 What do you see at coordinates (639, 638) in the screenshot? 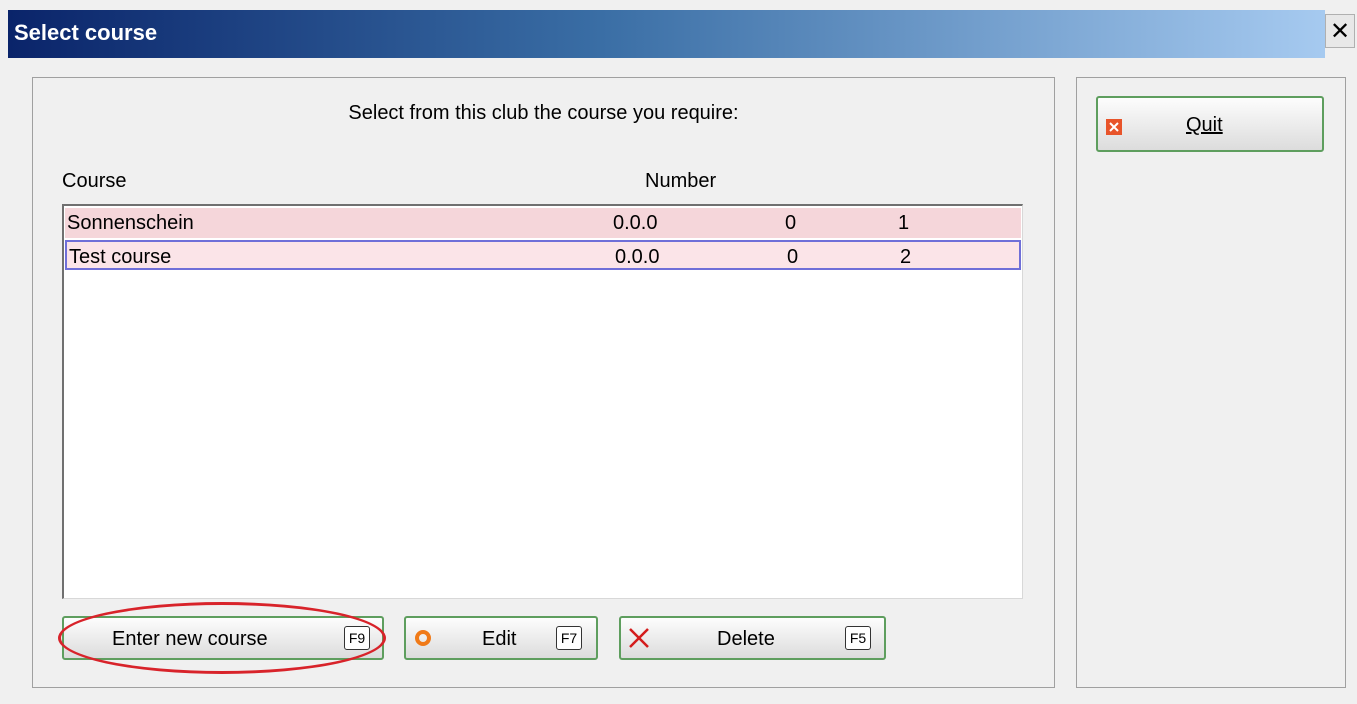
I see `x-icon` at bounding box center [639, 638].